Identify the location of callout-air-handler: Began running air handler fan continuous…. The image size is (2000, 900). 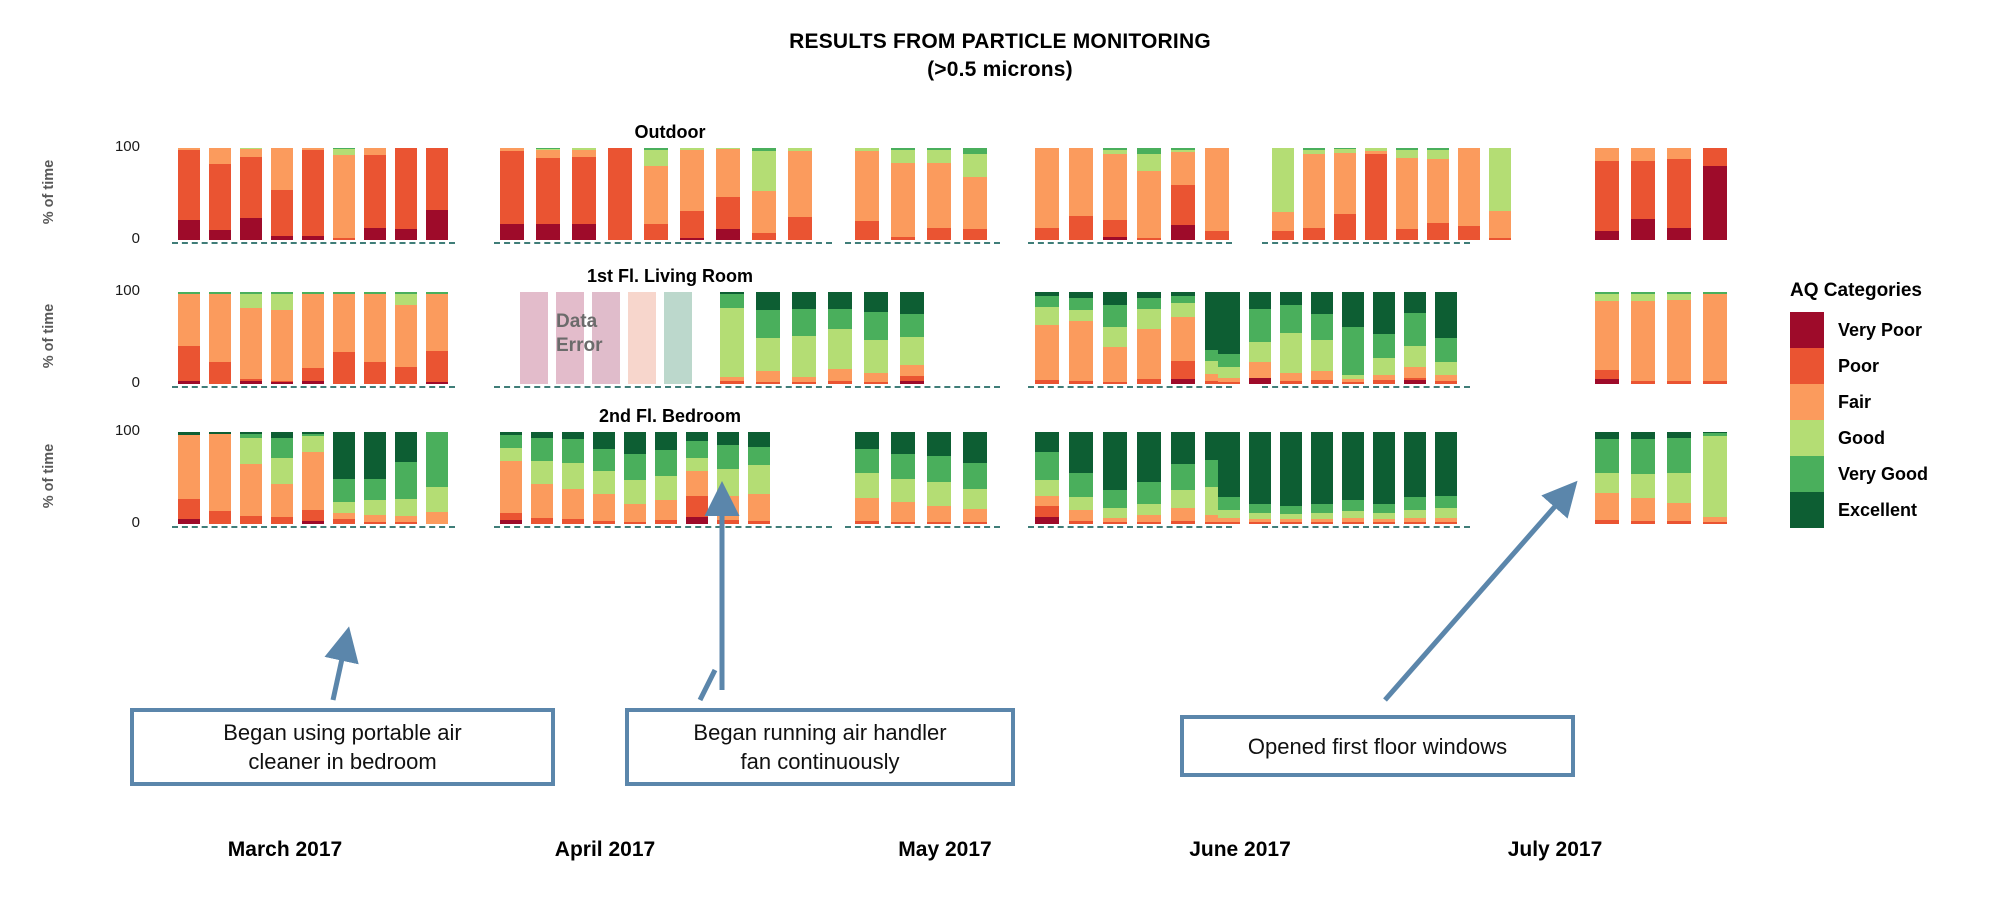
(820, 747).